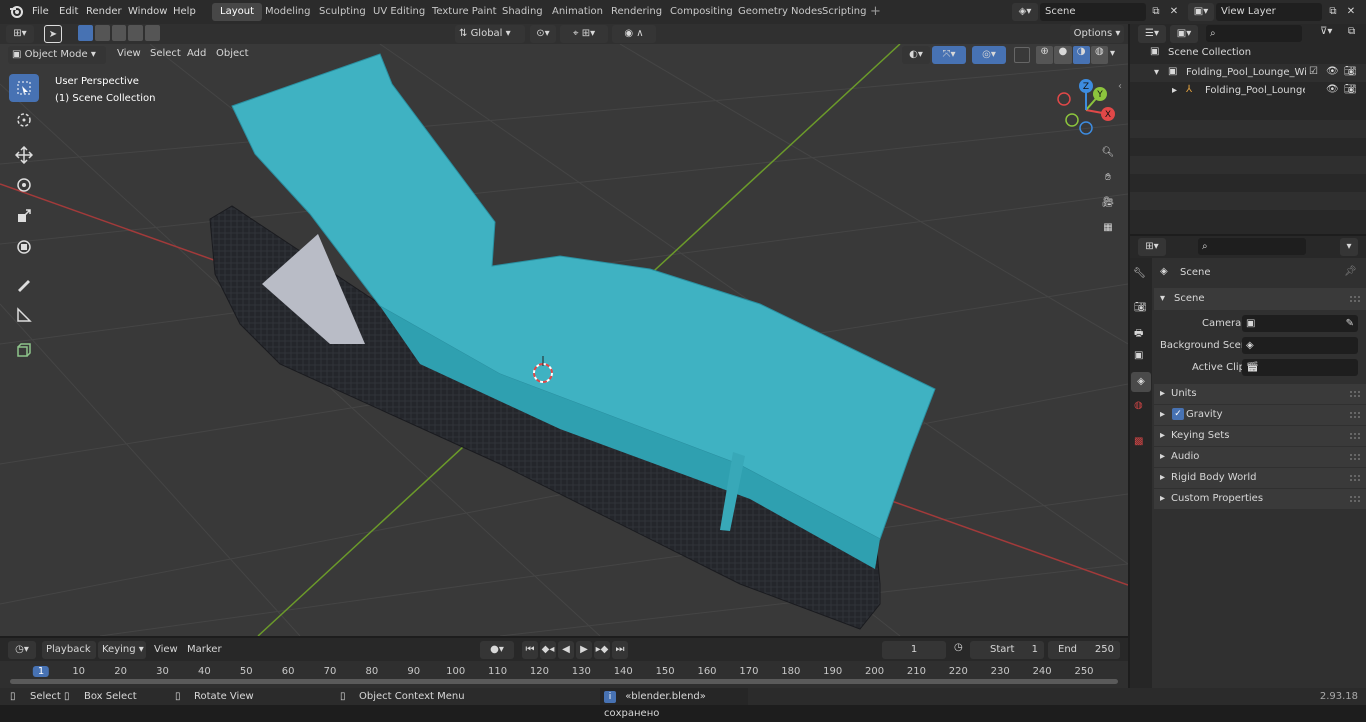  Describe the element at coordinates (122, 650) in the screenshot. I see `timeline-menu-keying: Keying ▾` at that location.